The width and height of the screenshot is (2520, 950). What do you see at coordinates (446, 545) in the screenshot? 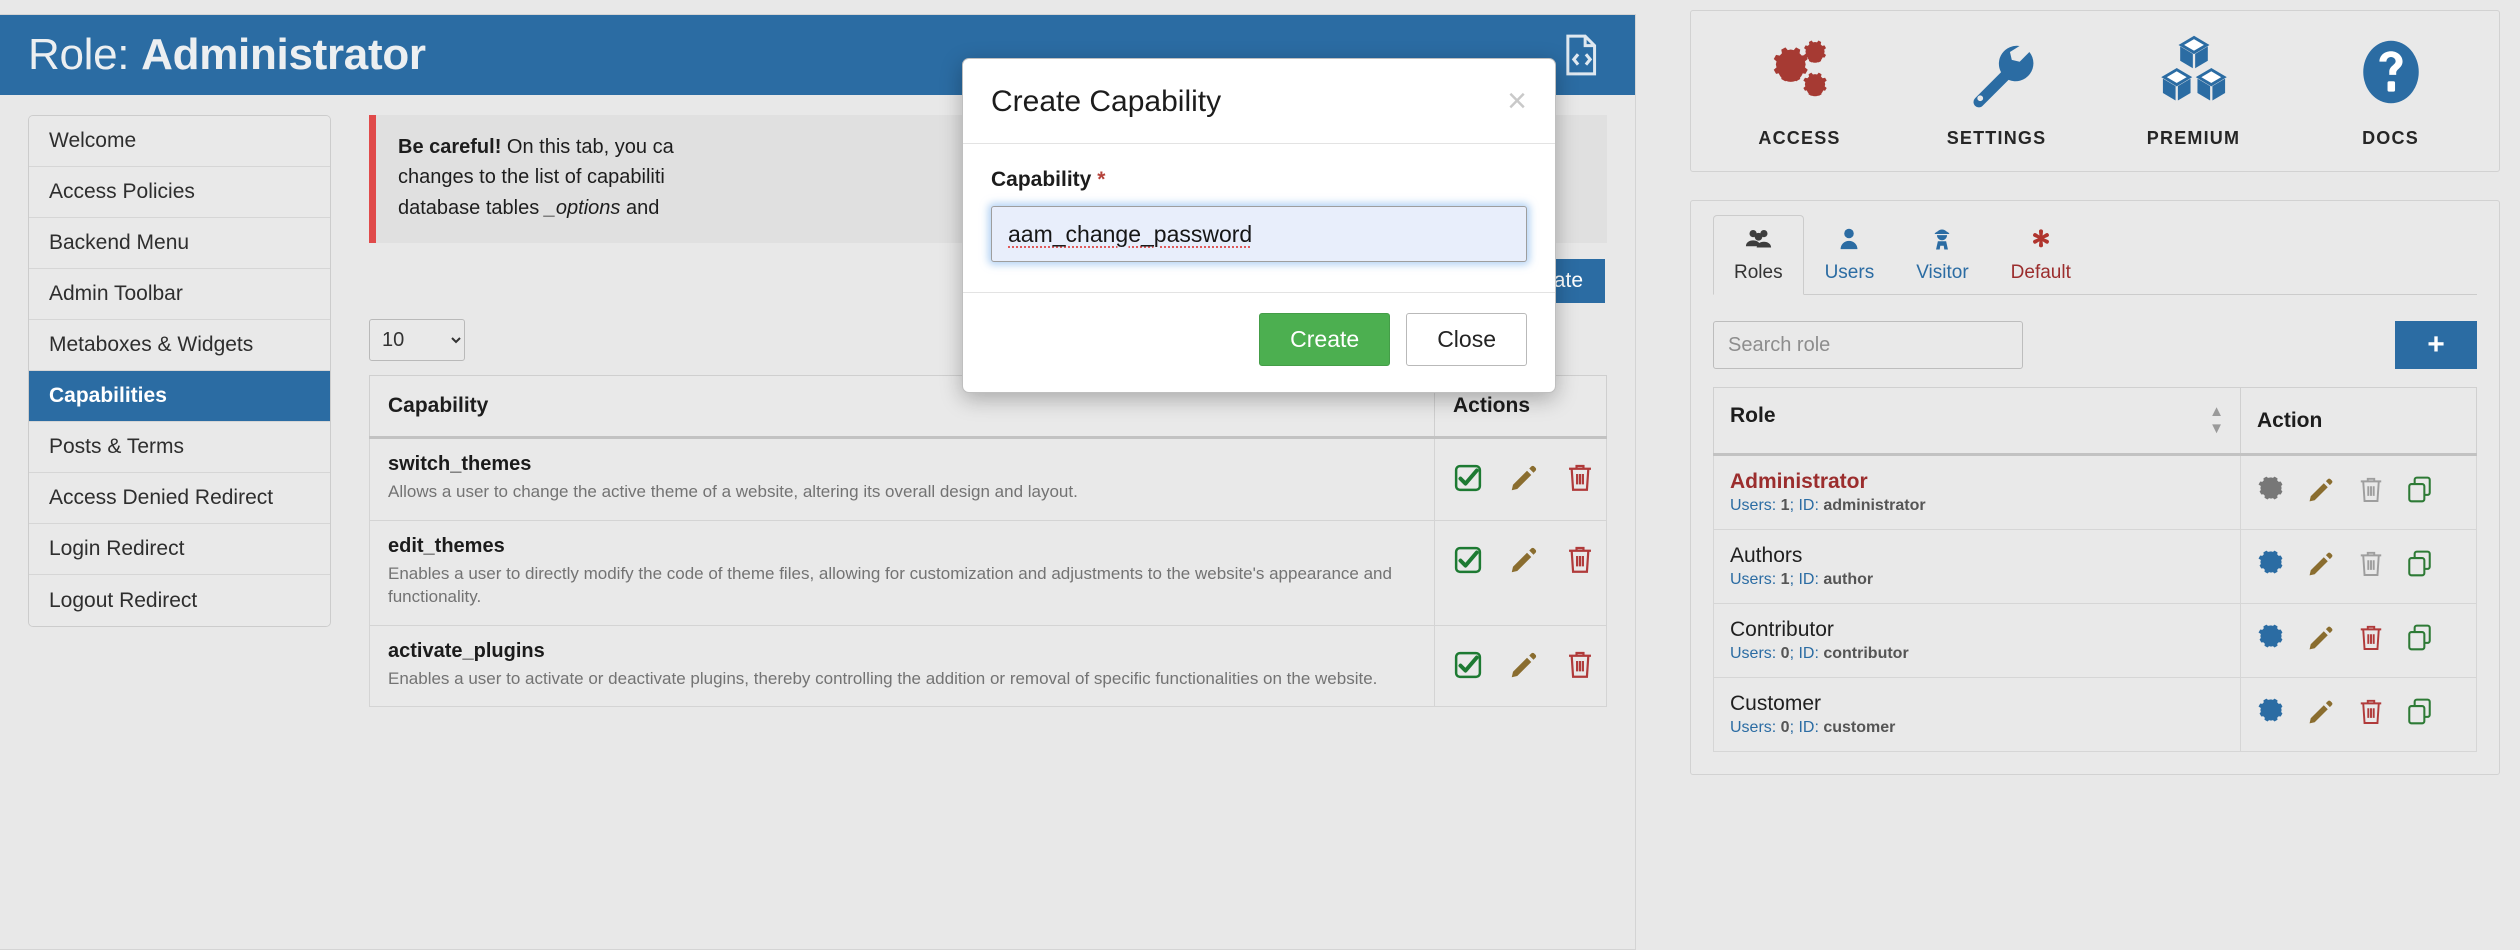
I see `capability-slug: edit_themes` at bounding box center [446, 545].